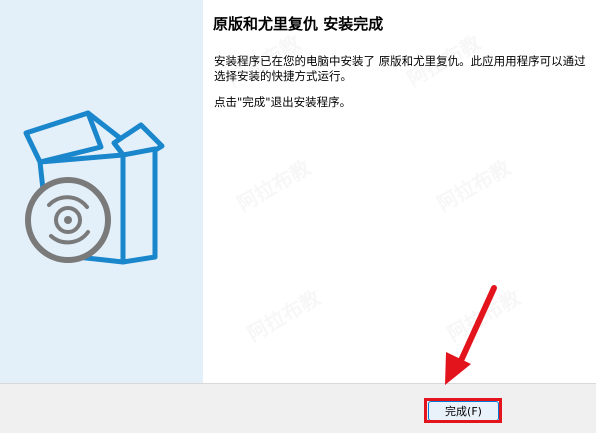 This screenshot has height=433, width=596. I want to click on page-title: 原版和尤里复仇 安装完成, so click(298, 24).